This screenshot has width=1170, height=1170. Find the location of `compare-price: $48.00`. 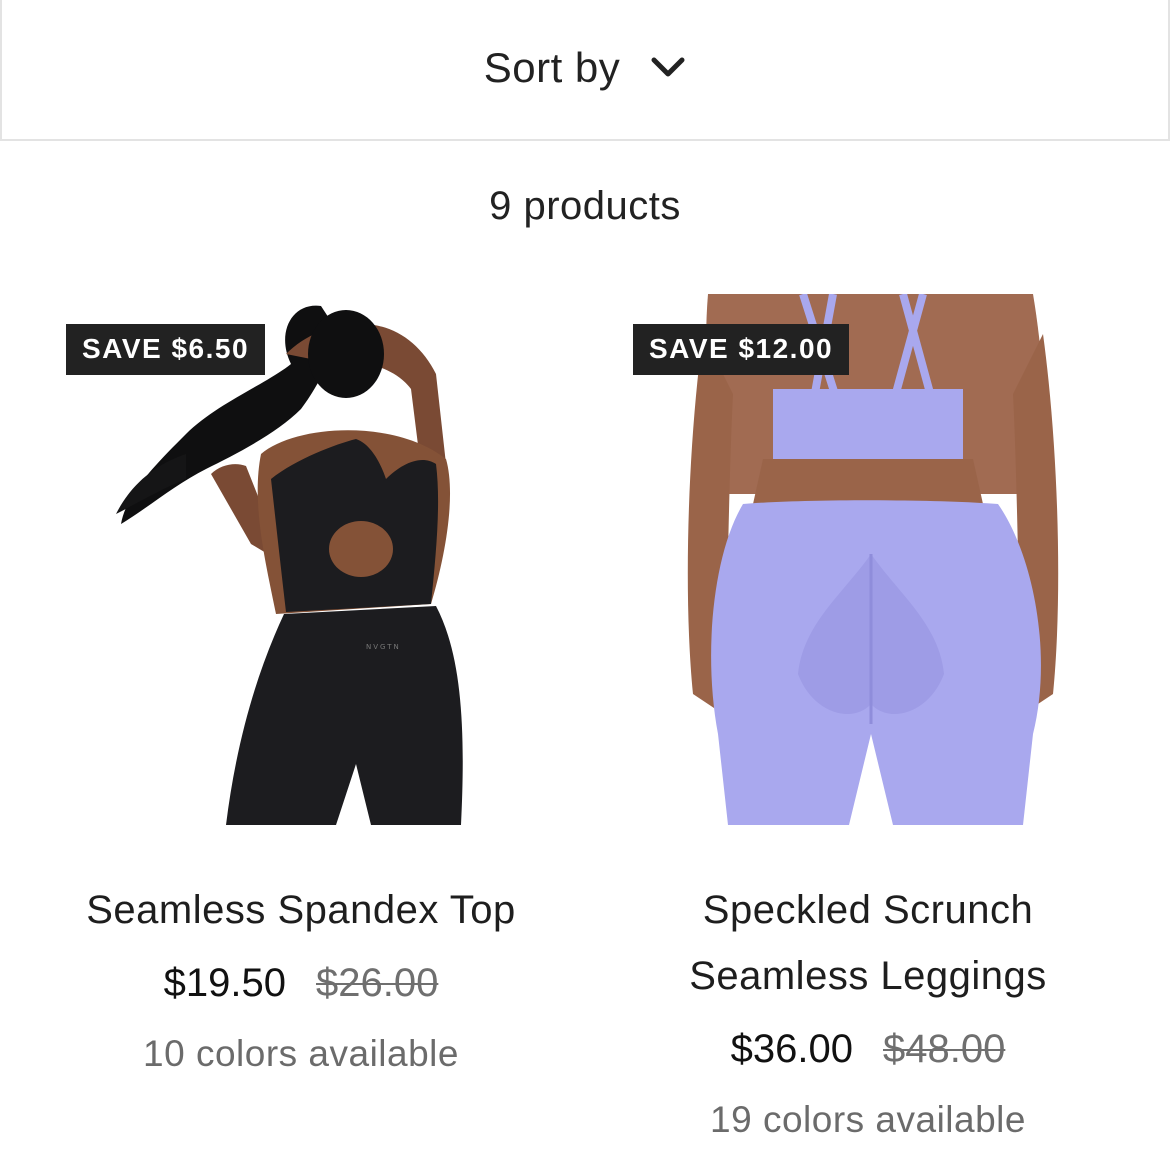

compare-price: $48.00 is located at coordinates (944, 1049).